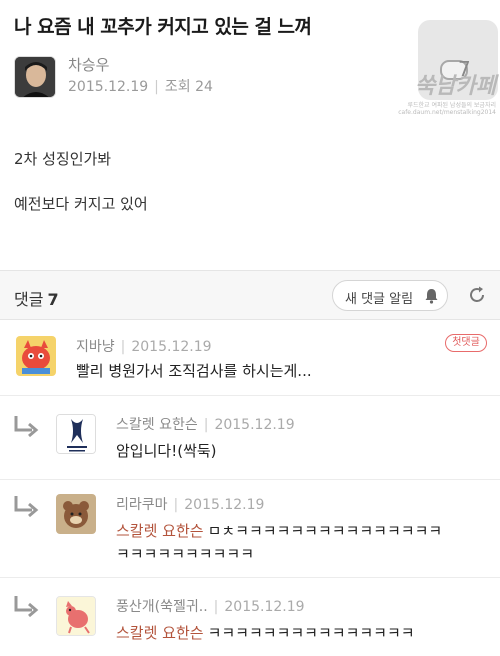 Image resolution: width=500 pixels, height=656 pixels. What do you see at coordinates (379, 299) in the screenshot?
I see `alert-button-label: 새 댓글 알림` at bounding box center [379, 299].